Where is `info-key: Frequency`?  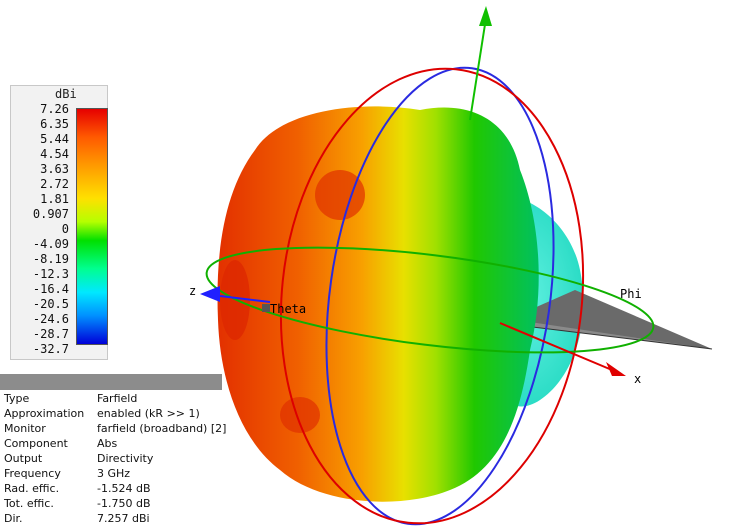 info-key: Frequency is located at coordinates (32, 473).